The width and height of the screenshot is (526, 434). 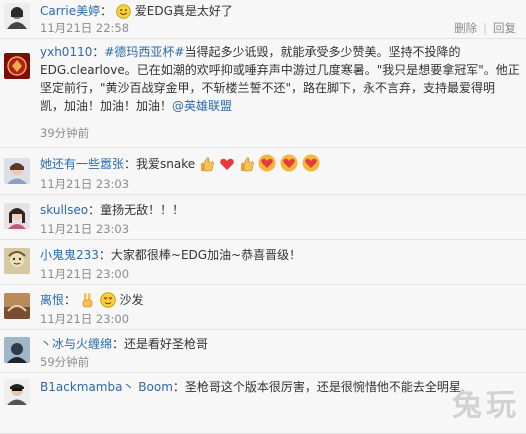 I want to click on comment-text: 凯，加油！加油！加油！, so click(x=106, y=106).